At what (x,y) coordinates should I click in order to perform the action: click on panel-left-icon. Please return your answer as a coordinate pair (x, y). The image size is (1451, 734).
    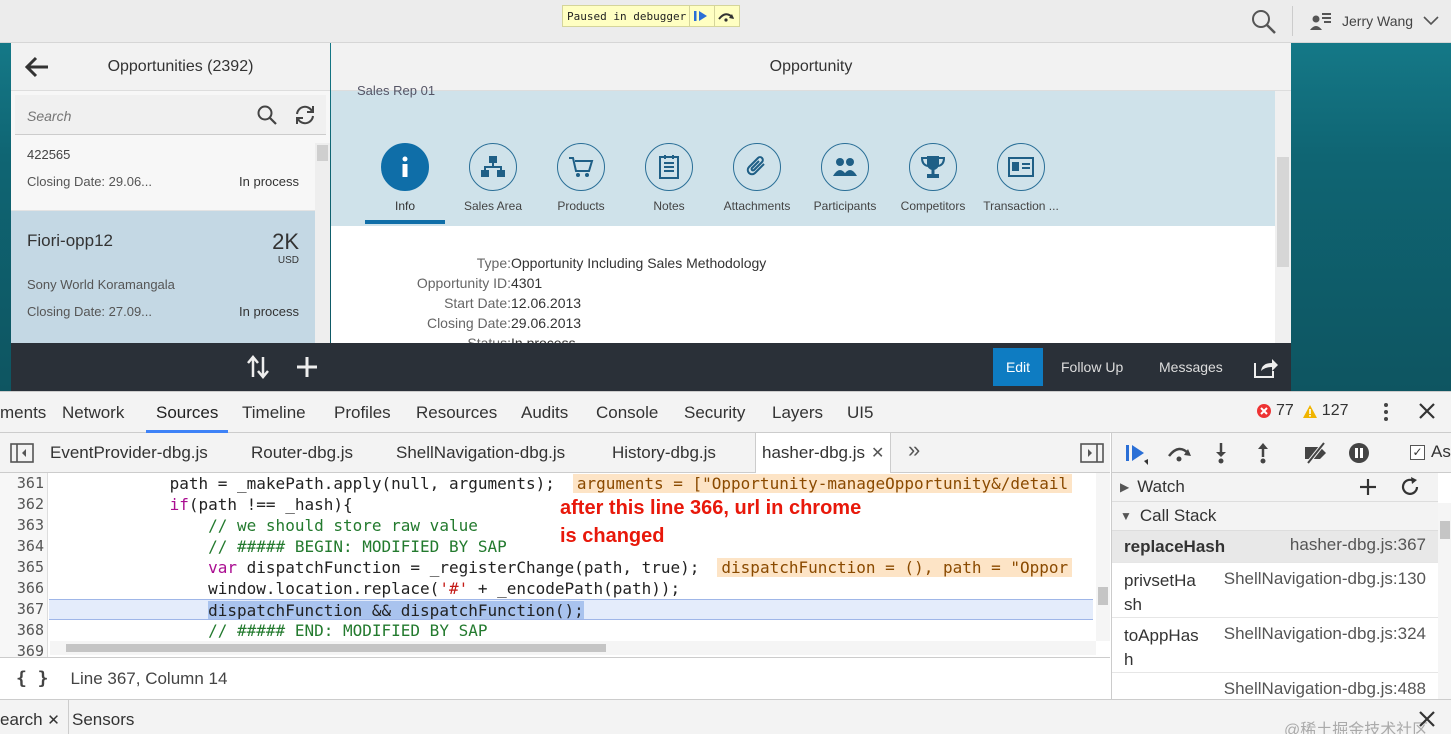
    Looking at the image, I should click on (22, 453).